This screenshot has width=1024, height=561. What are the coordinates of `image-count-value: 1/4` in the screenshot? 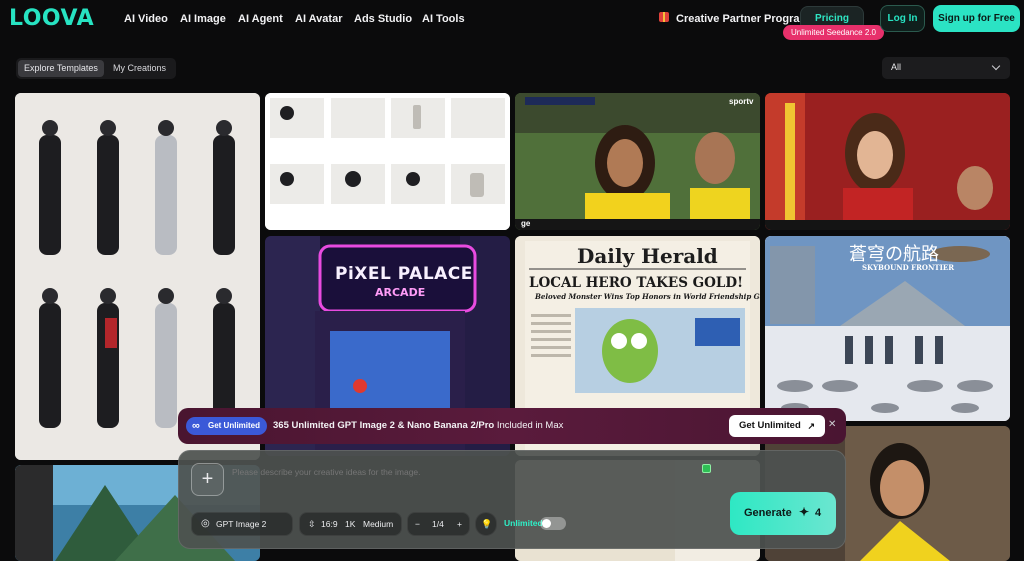 It's located at (438, 524).